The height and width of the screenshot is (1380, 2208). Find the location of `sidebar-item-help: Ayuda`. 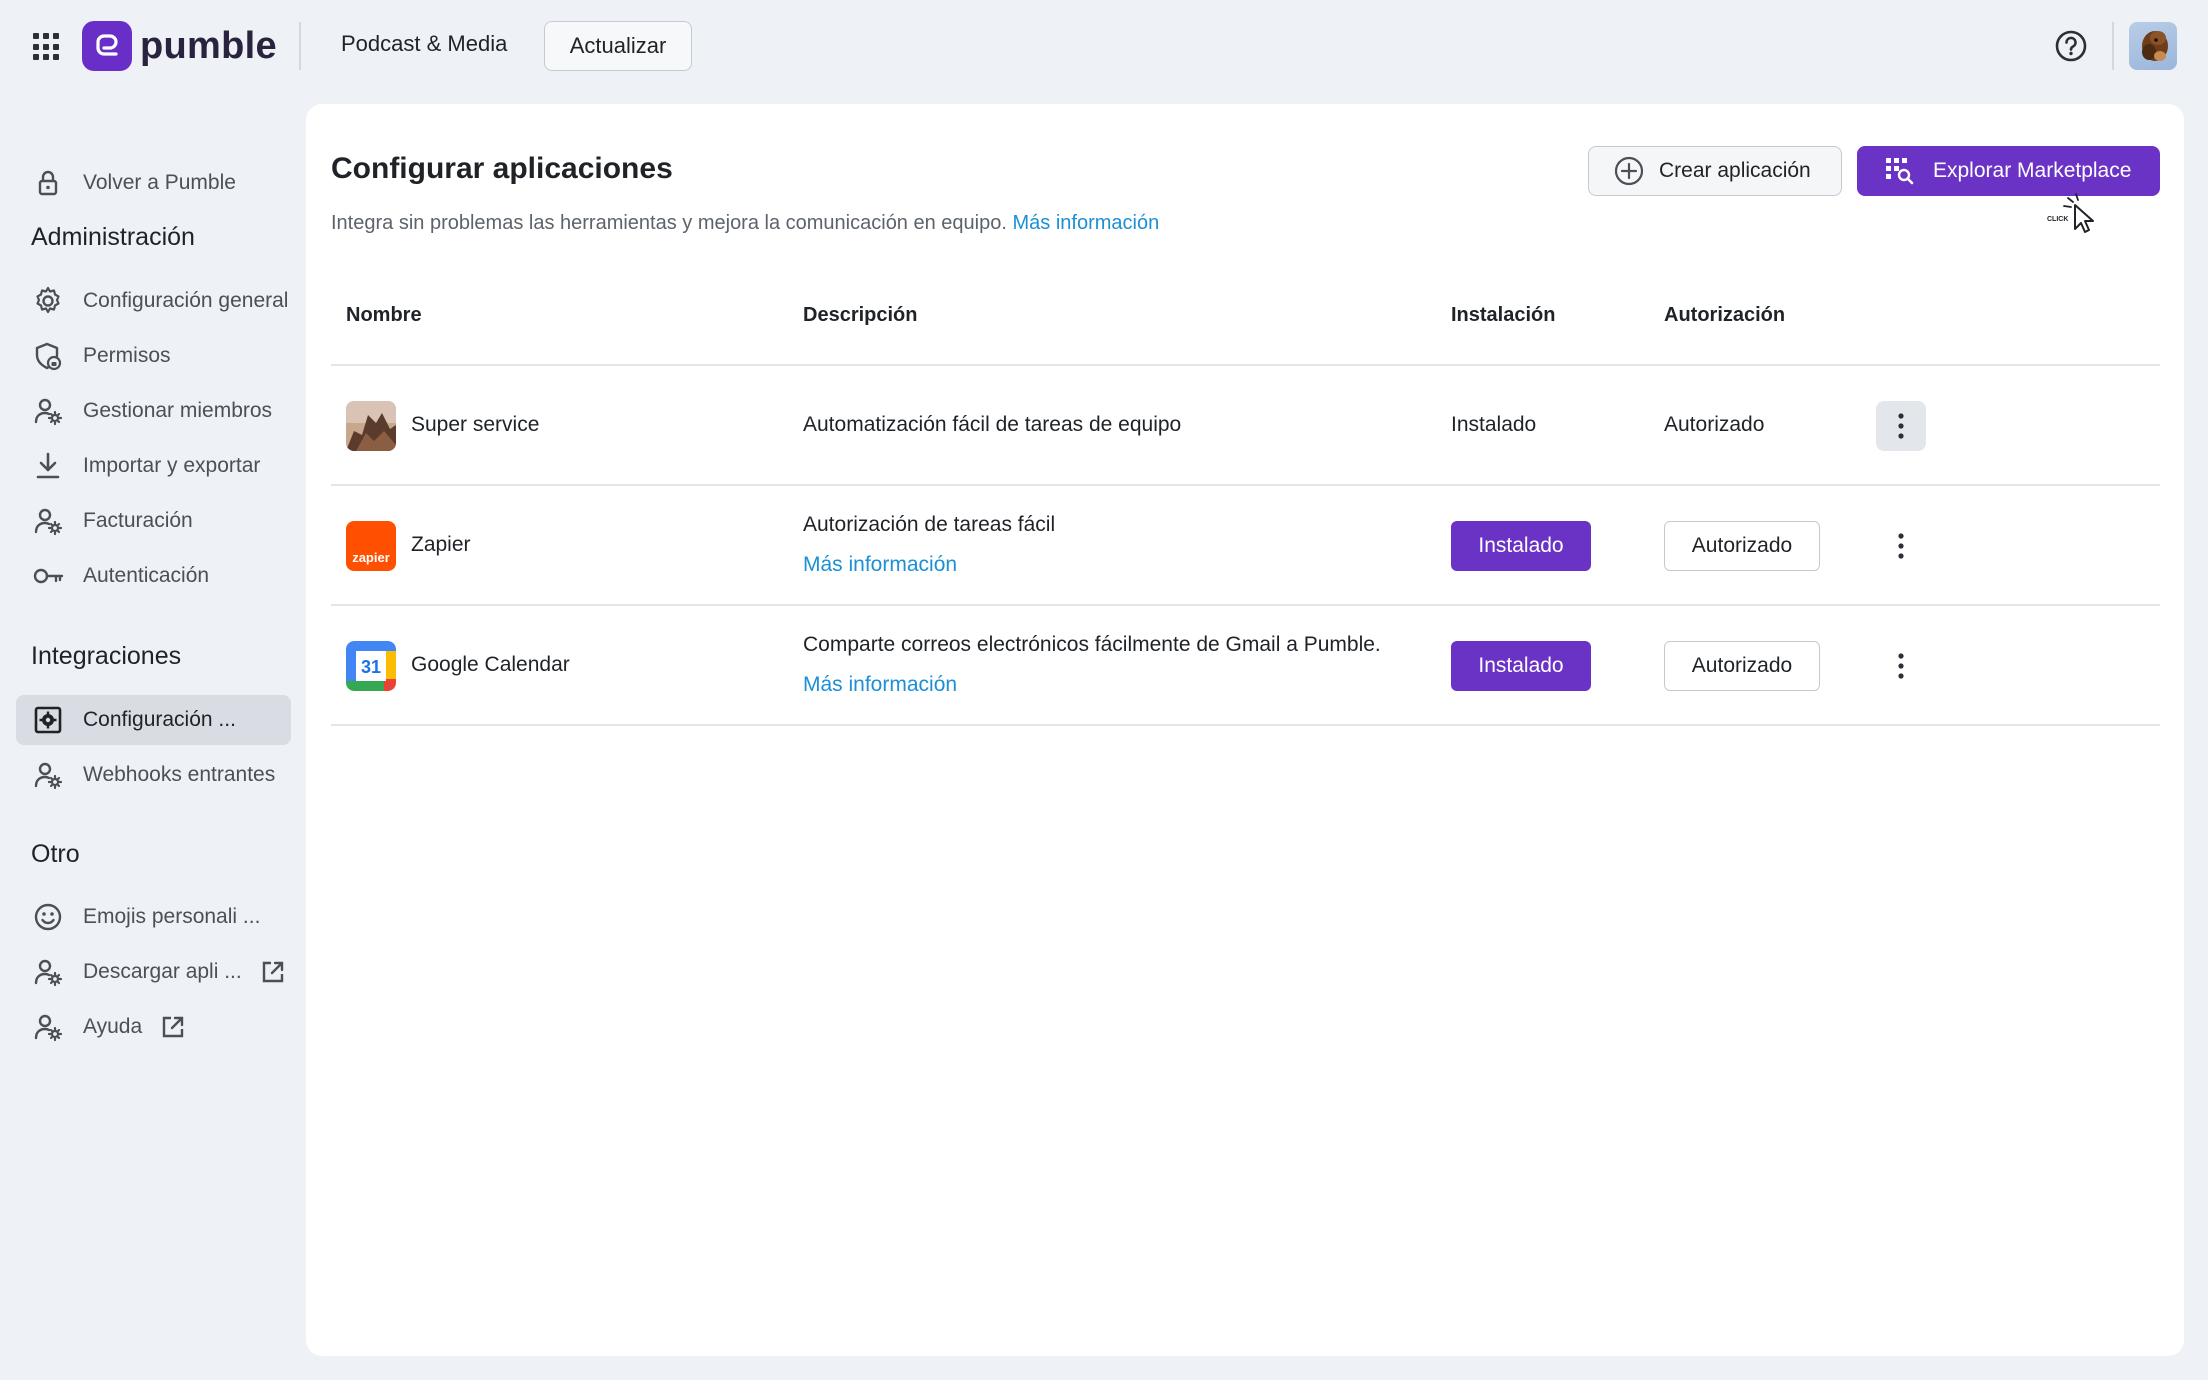

sidebar-item-help: Ayuda is located at coordinates (153, 1027).